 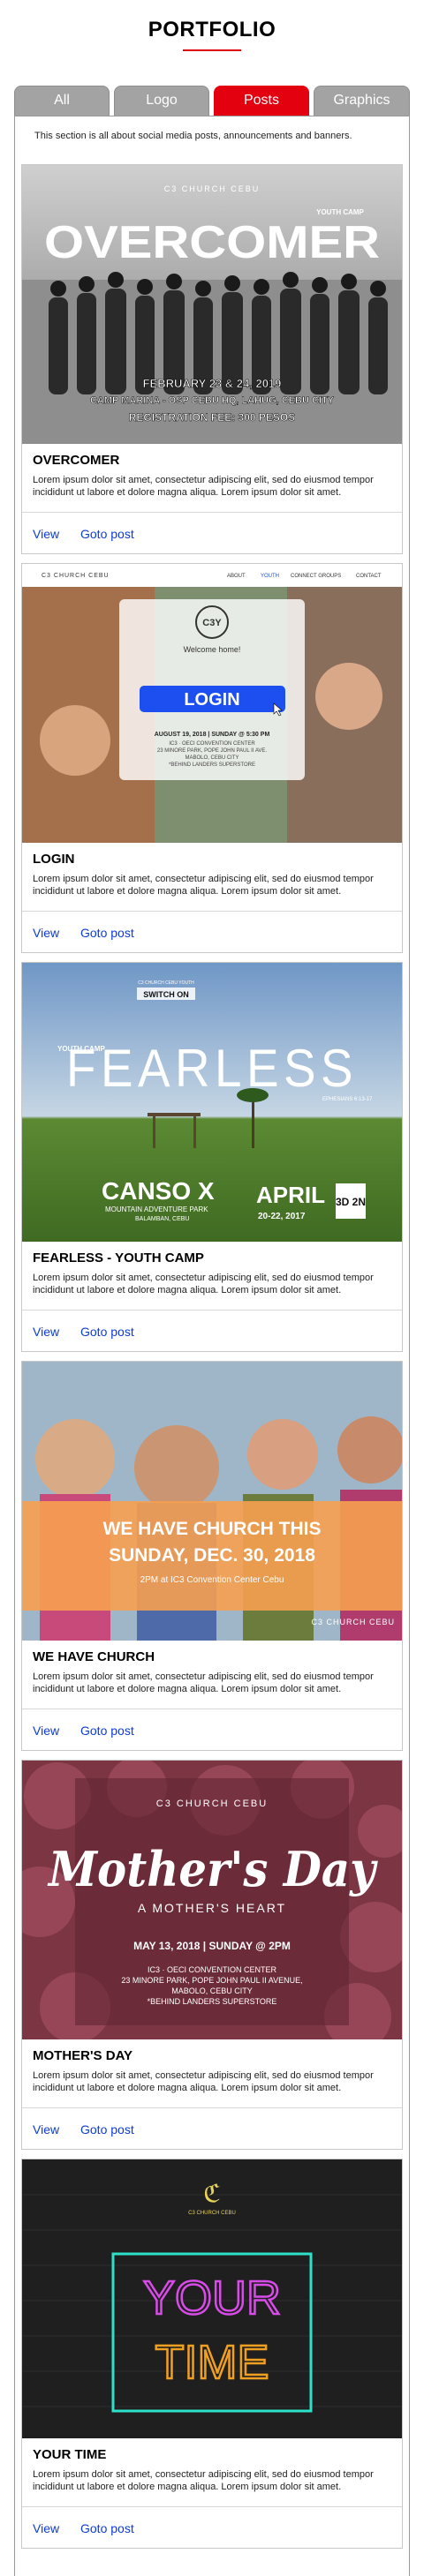 What do you see at coordinates (290, 1195) in the screenshot?
I see `fearless-date: APRIL` at bounding box center [290, 1195].